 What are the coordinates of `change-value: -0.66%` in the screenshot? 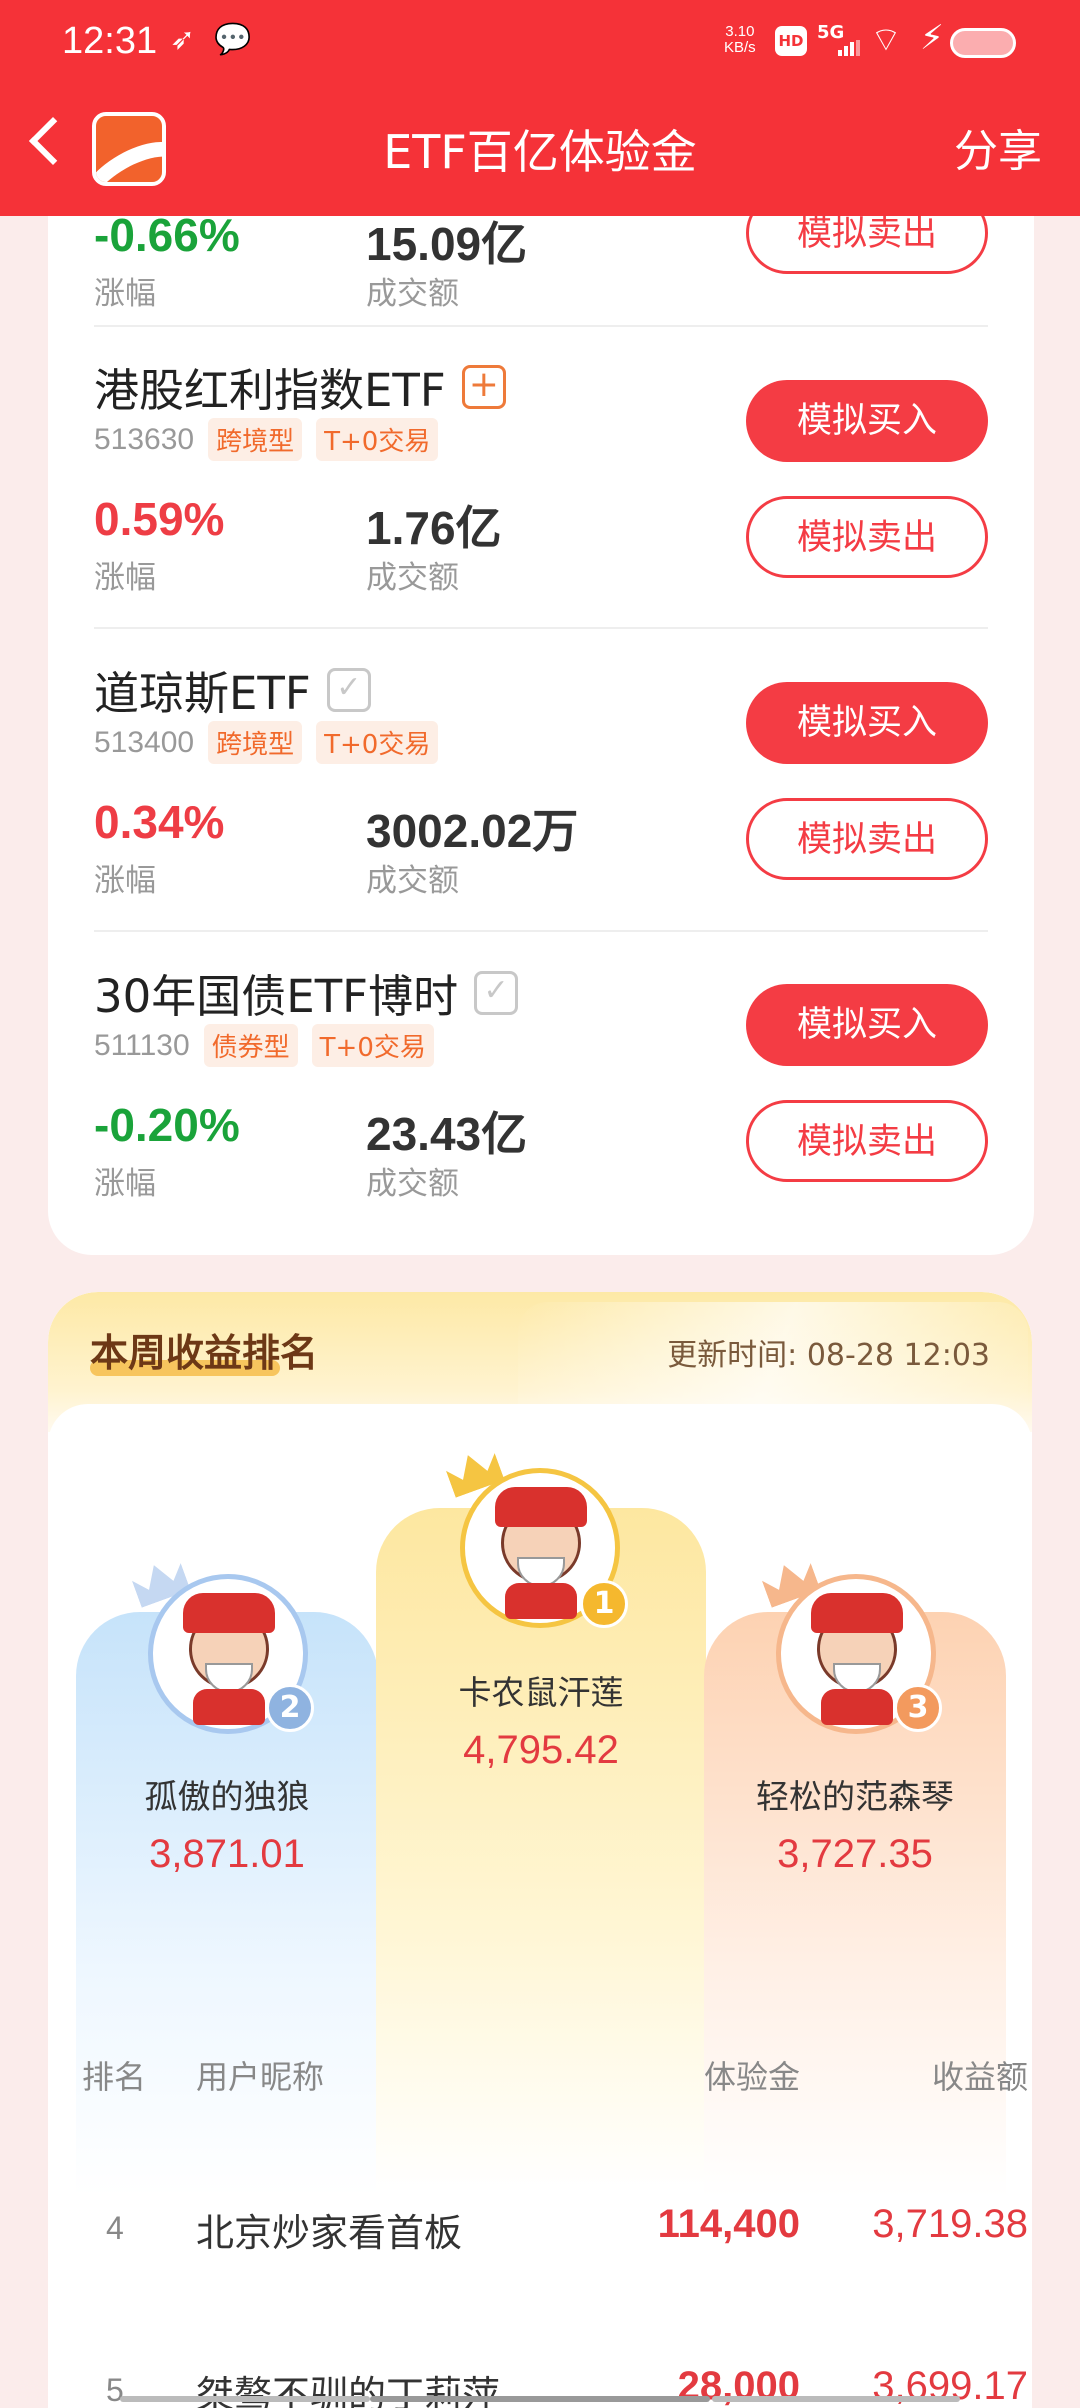 It's located at (167, 235).